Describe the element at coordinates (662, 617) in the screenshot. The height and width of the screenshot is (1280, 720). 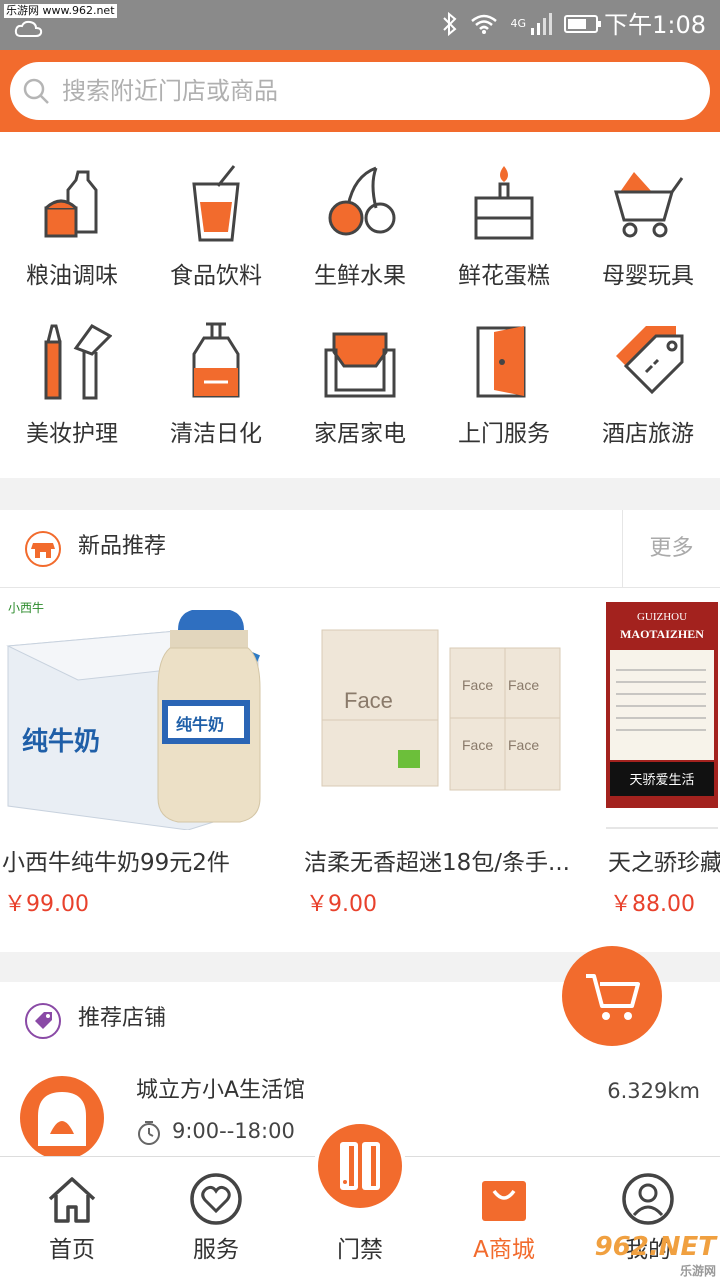
I see `label-text: GUIZHOU` at that location.